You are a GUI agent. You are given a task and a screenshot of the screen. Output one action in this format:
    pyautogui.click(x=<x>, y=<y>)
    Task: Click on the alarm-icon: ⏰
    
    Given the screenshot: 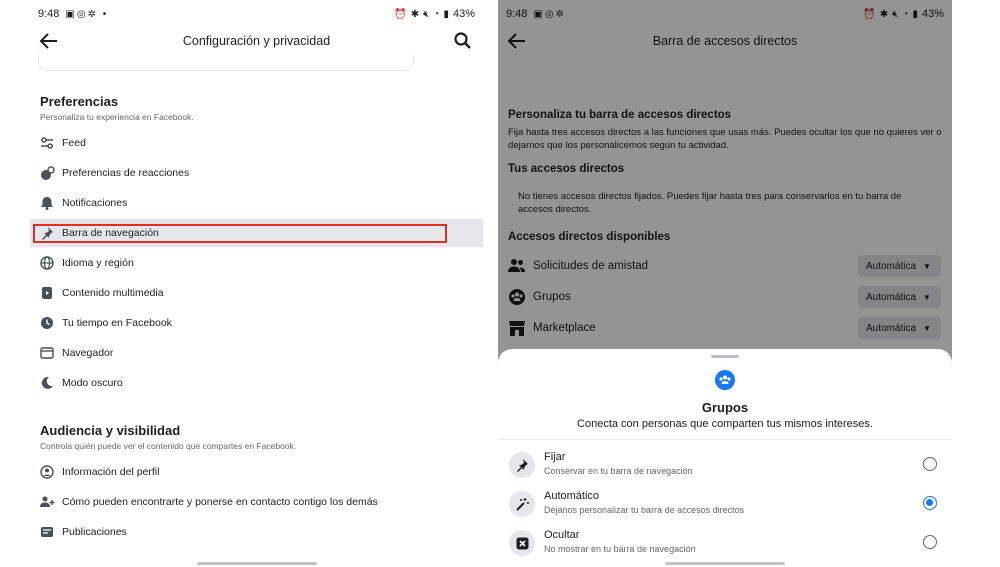 What is the action you would take?
    pyautogui.click(x=400, y=14)
    